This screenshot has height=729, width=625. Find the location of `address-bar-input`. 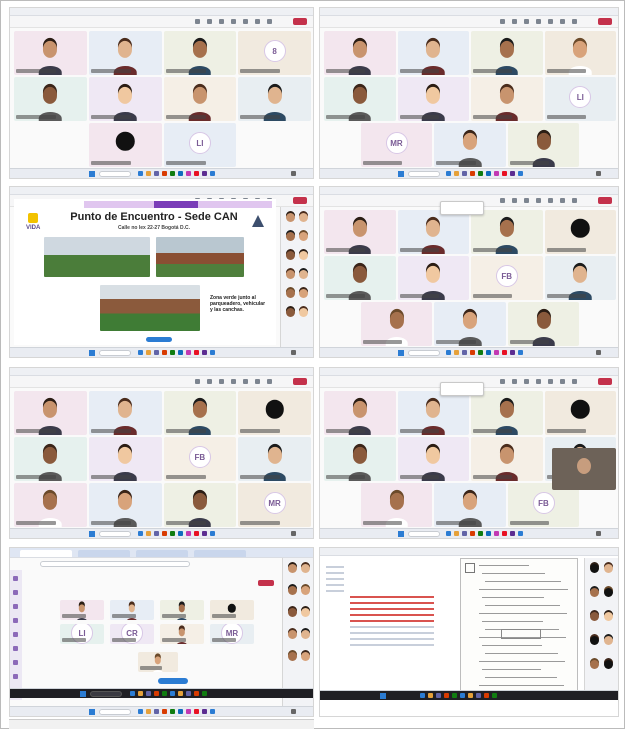

address-bar-input is located at coordinates (115, 564).